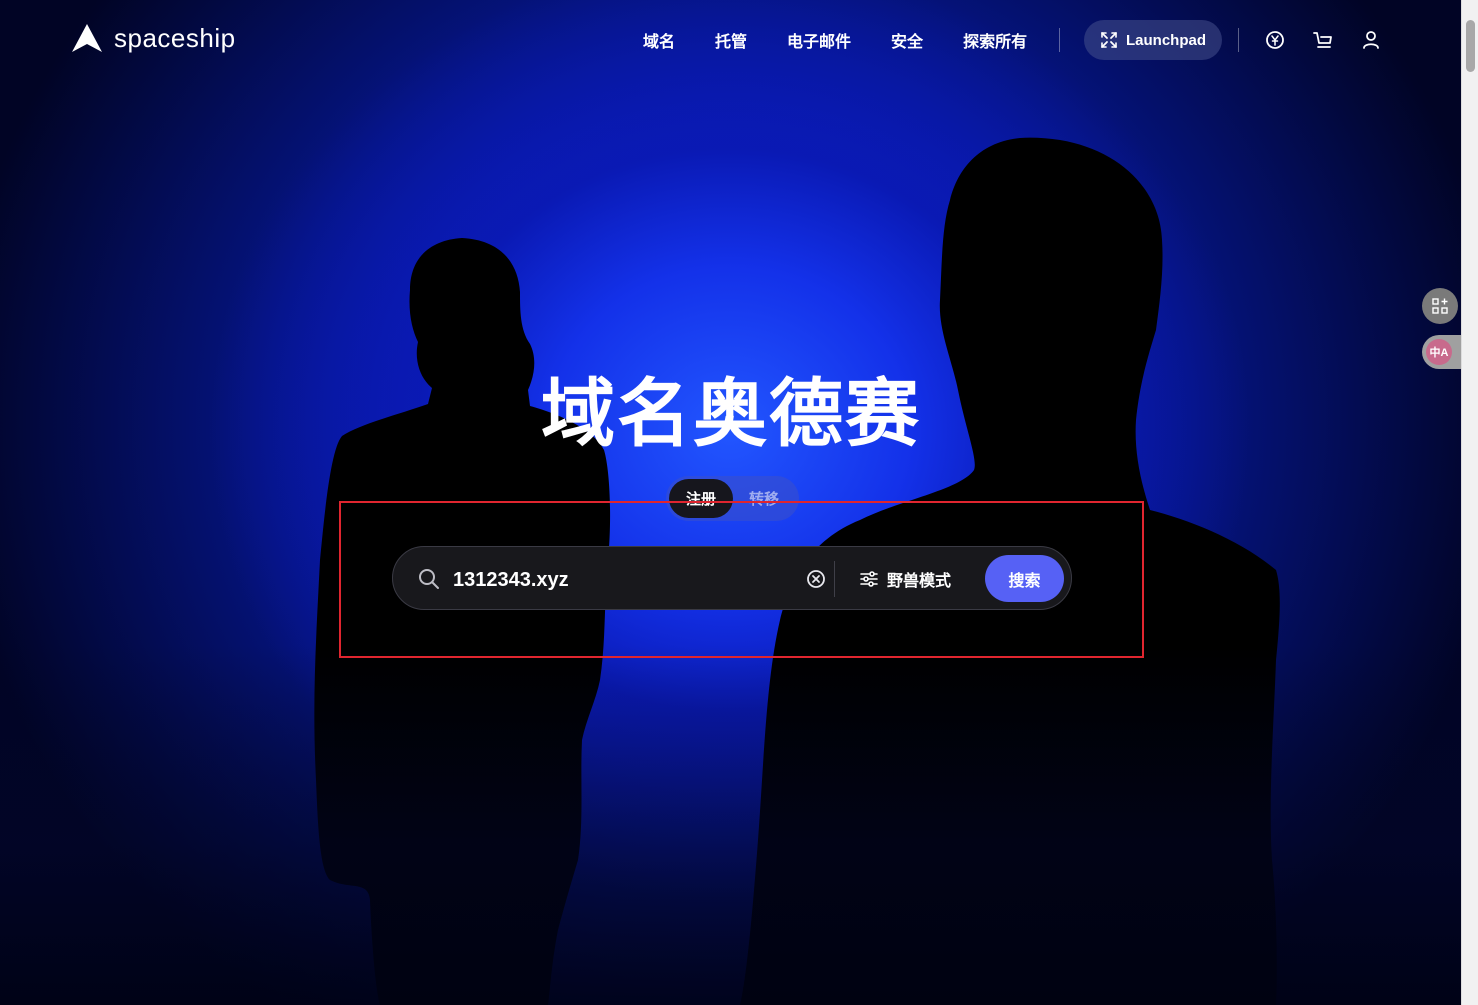  Describe the element at coordinates (855, 40) in the screenshot. I see `main-nav: 域名 托管 电子邮件 安全 探索所有` at that location.